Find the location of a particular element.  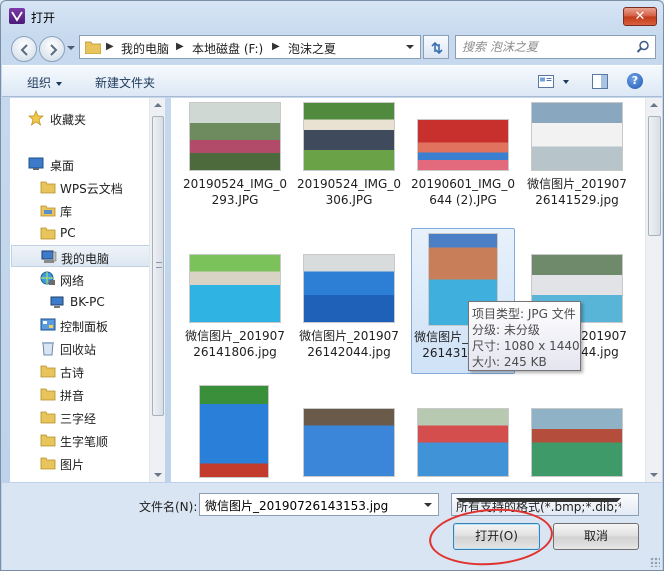

nav-item-folder: 拼音 is located at coordinates (80, 394).